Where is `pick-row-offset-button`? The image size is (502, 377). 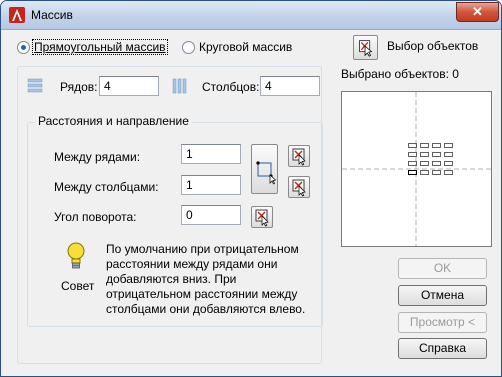 pick-row-offset-button is located at coordinates (299, 156).